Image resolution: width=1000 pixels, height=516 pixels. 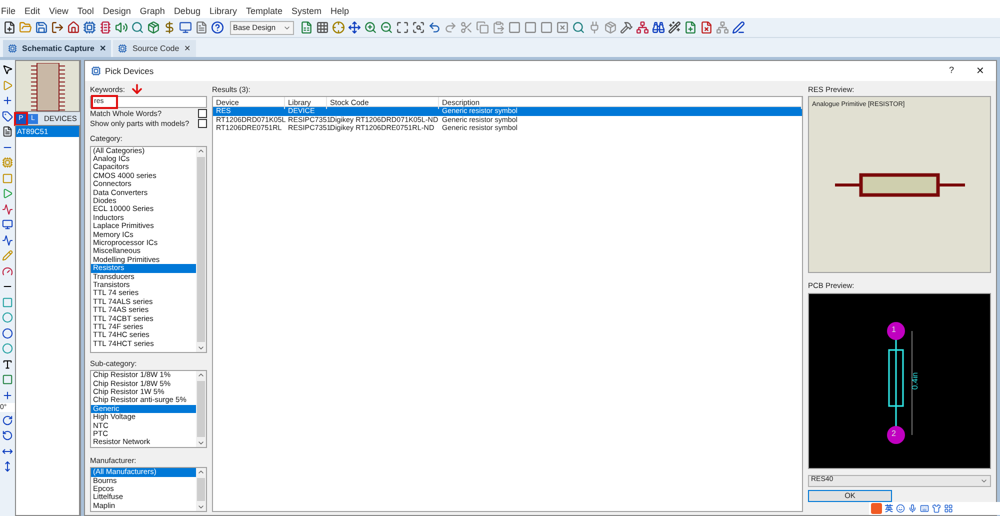 What do you see at coordinates (201, 507) in the screenshot?
I see `scroll-down-icon` at bounding box center [201, 507].